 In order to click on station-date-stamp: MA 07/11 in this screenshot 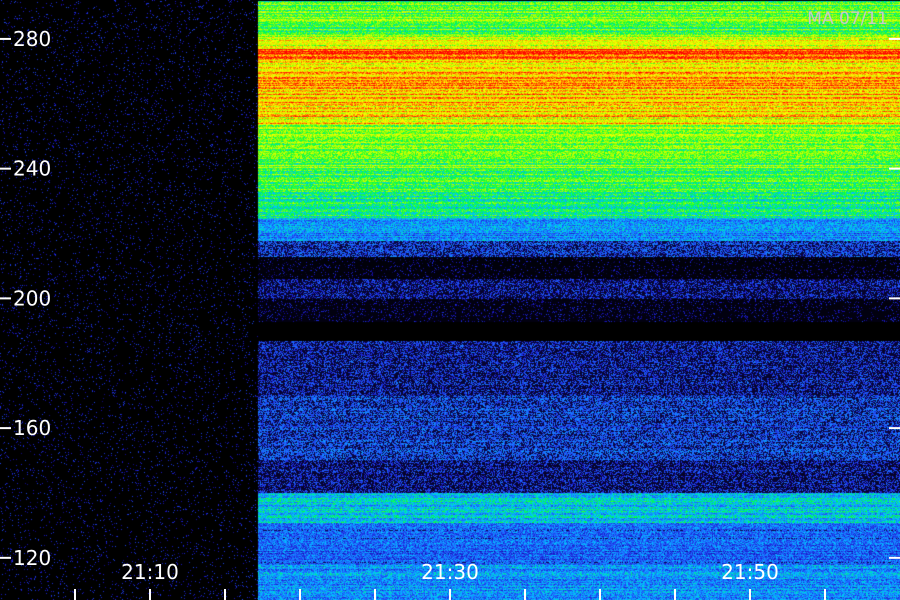, I will do `click(847, 19)`.